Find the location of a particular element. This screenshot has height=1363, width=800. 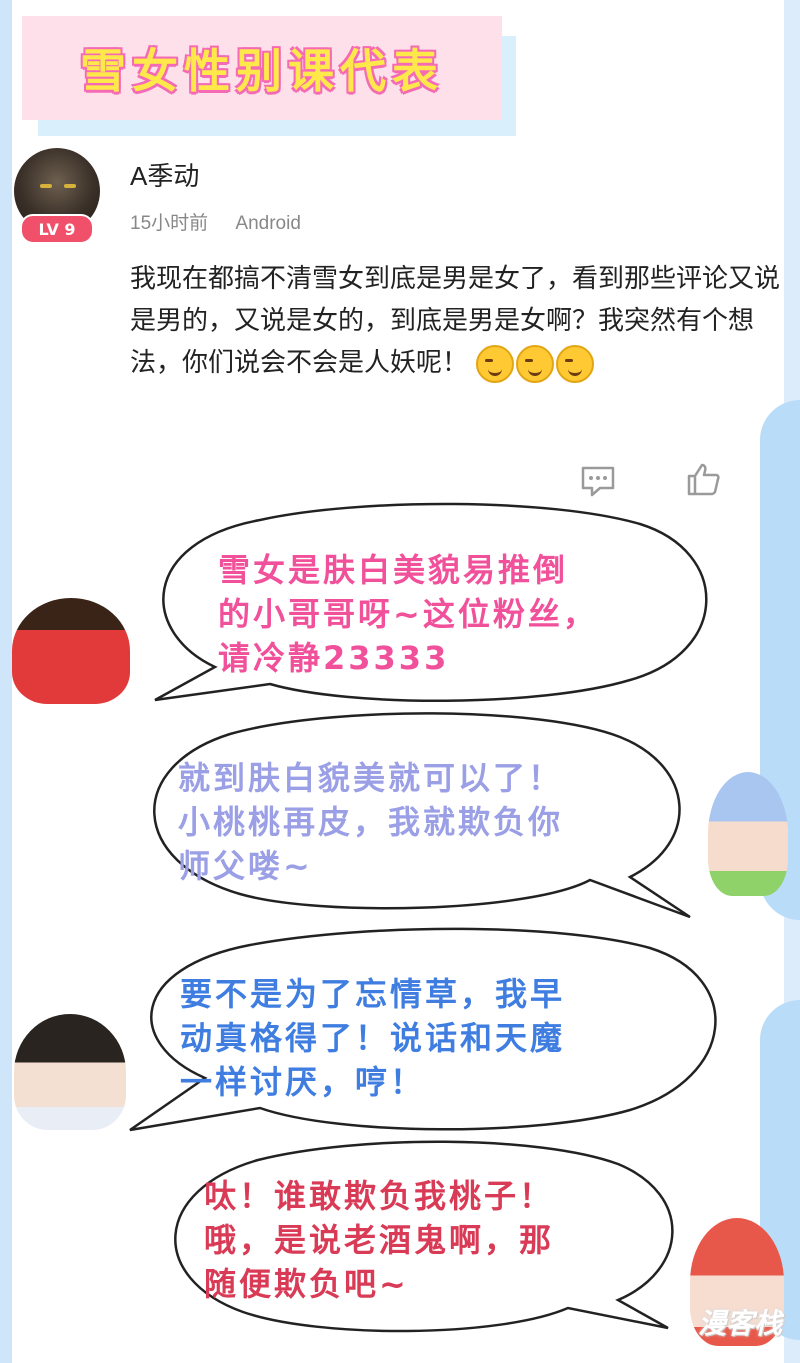

character-blue-hair is located at coordinates (748, 834).